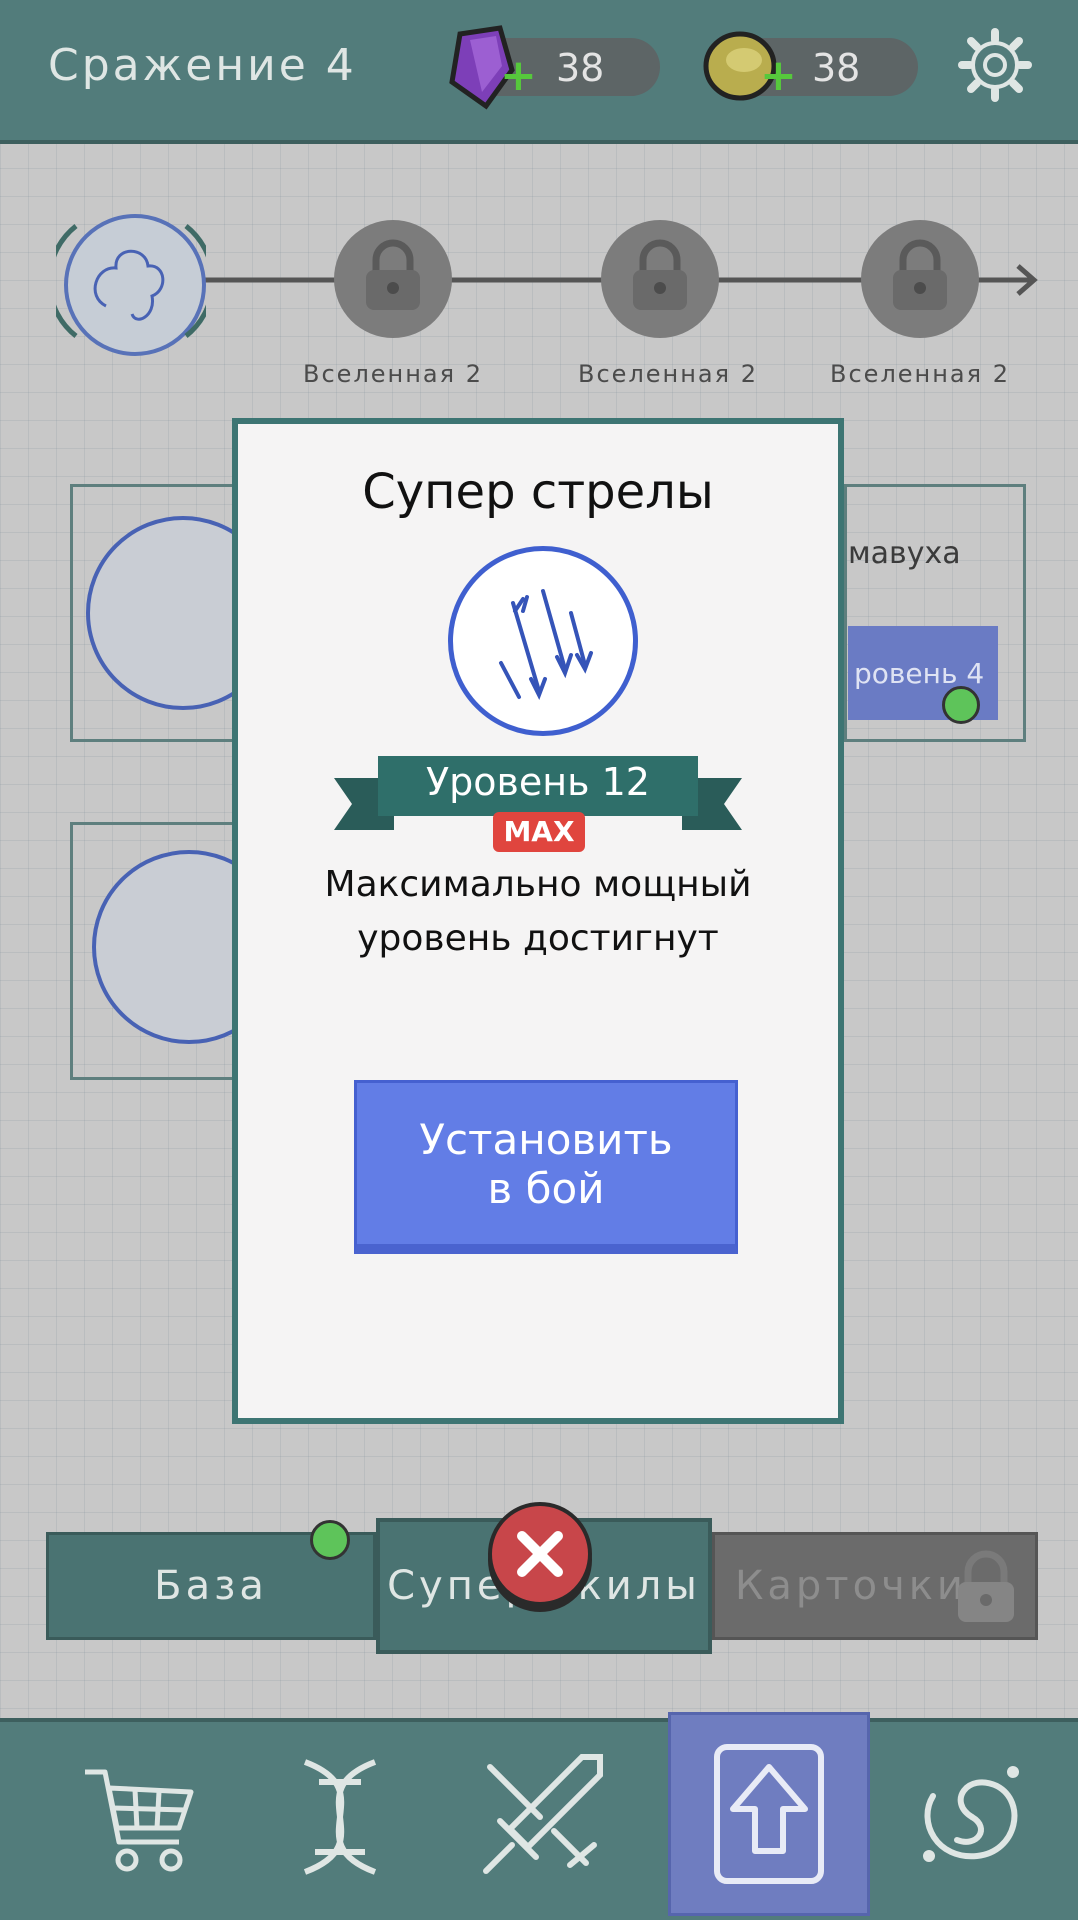  What do you see at coordinates (211, 1586) in the screenshot?
I see `tab-label: База` at bounding box center [211, 1586].